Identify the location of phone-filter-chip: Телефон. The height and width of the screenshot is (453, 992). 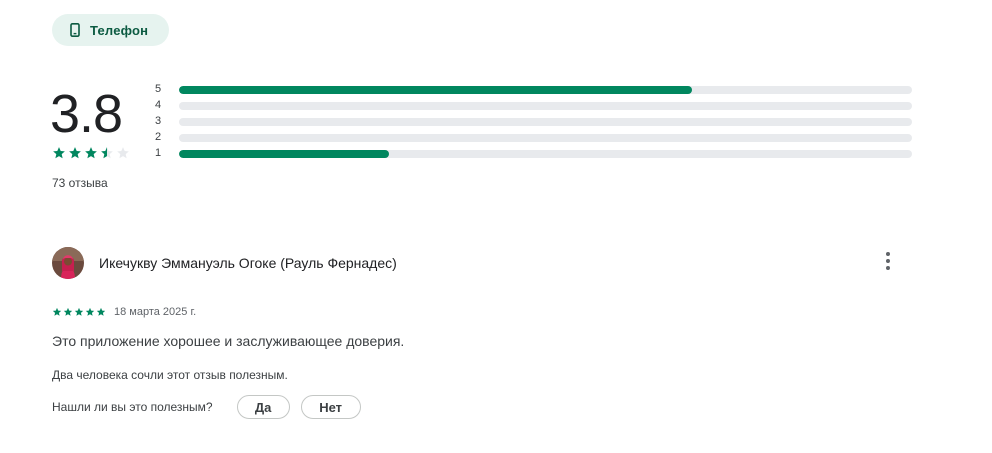
(111, 30).